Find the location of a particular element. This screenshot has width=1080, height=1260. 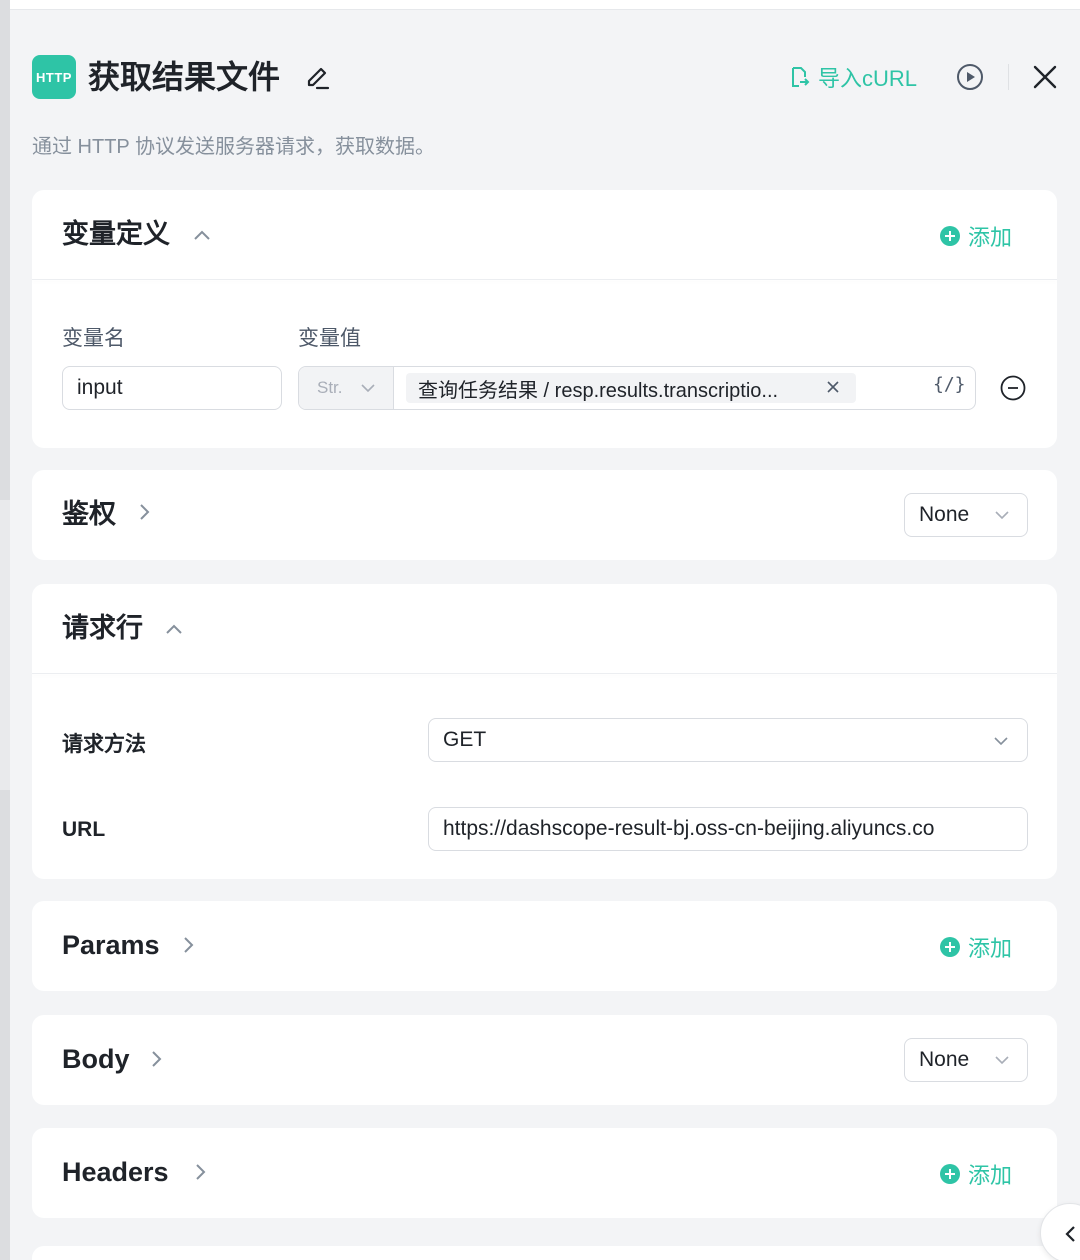

body-section-header: Body None is located at coordinates (544, 1060).